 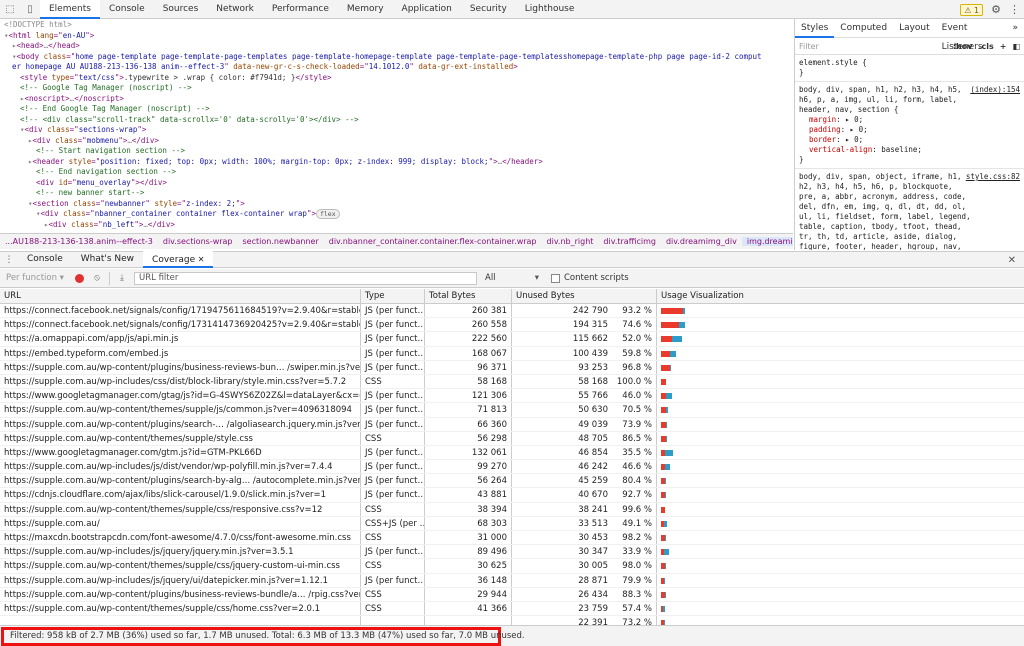 I want to click on styles-tab-styles: Styles, so click(x=815, y=28).